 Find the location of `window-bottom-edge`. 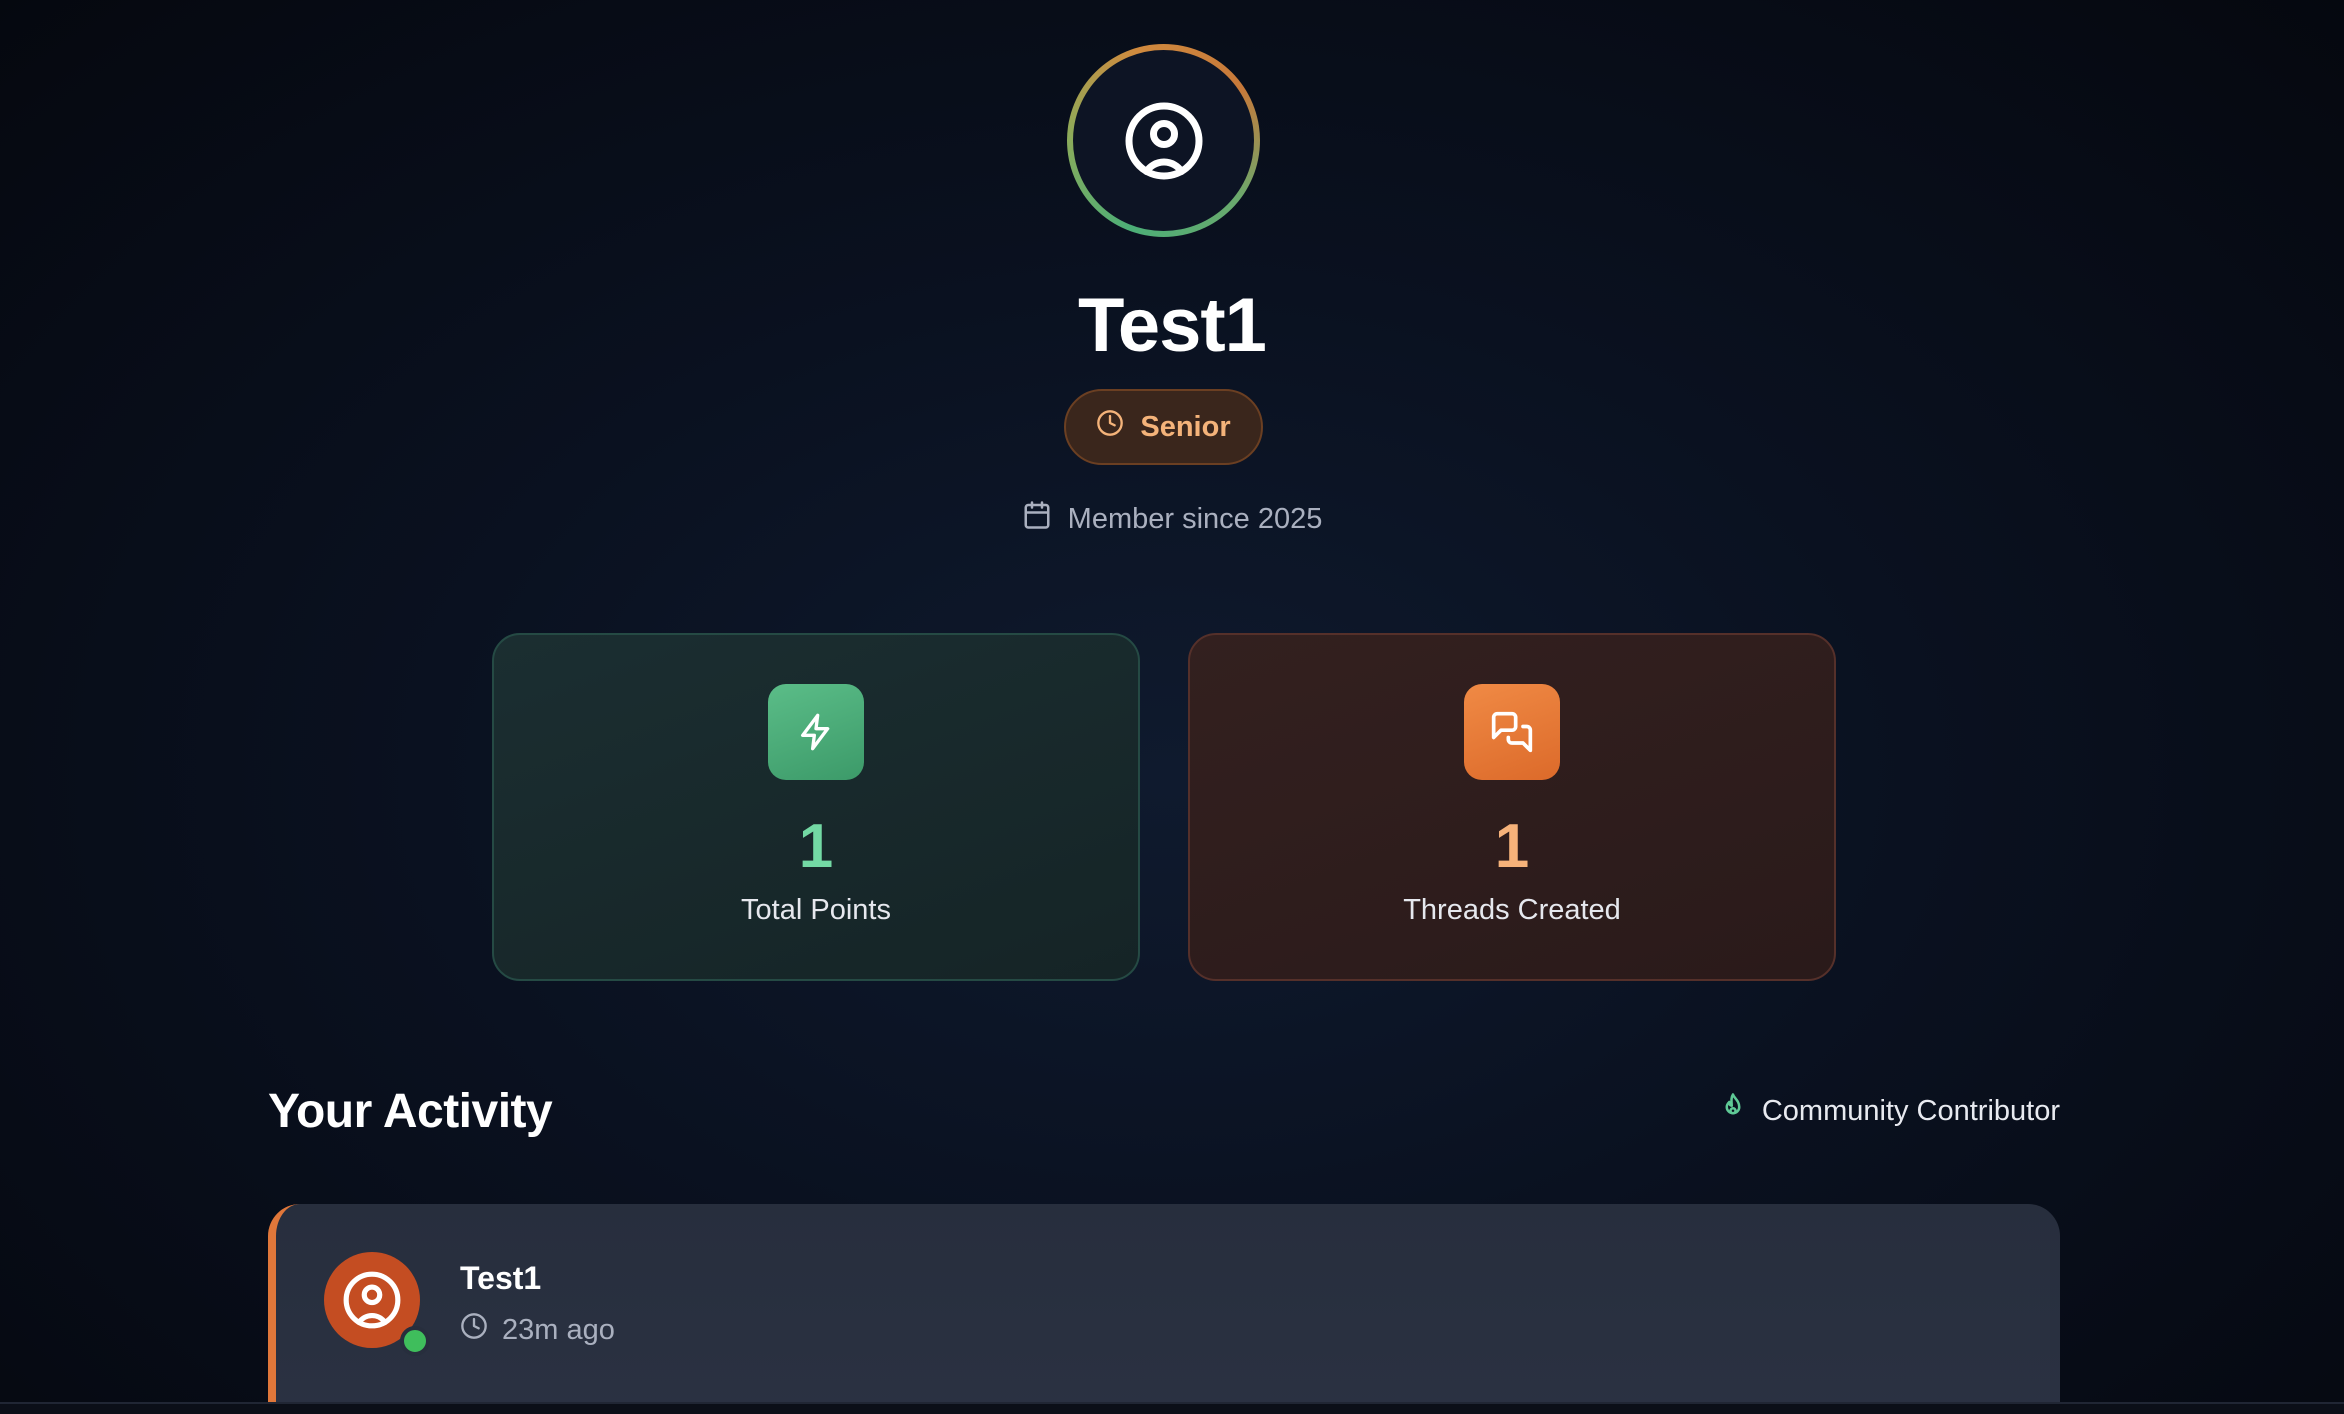

window-bottom-edge is located at coordinates (1172, 1408).